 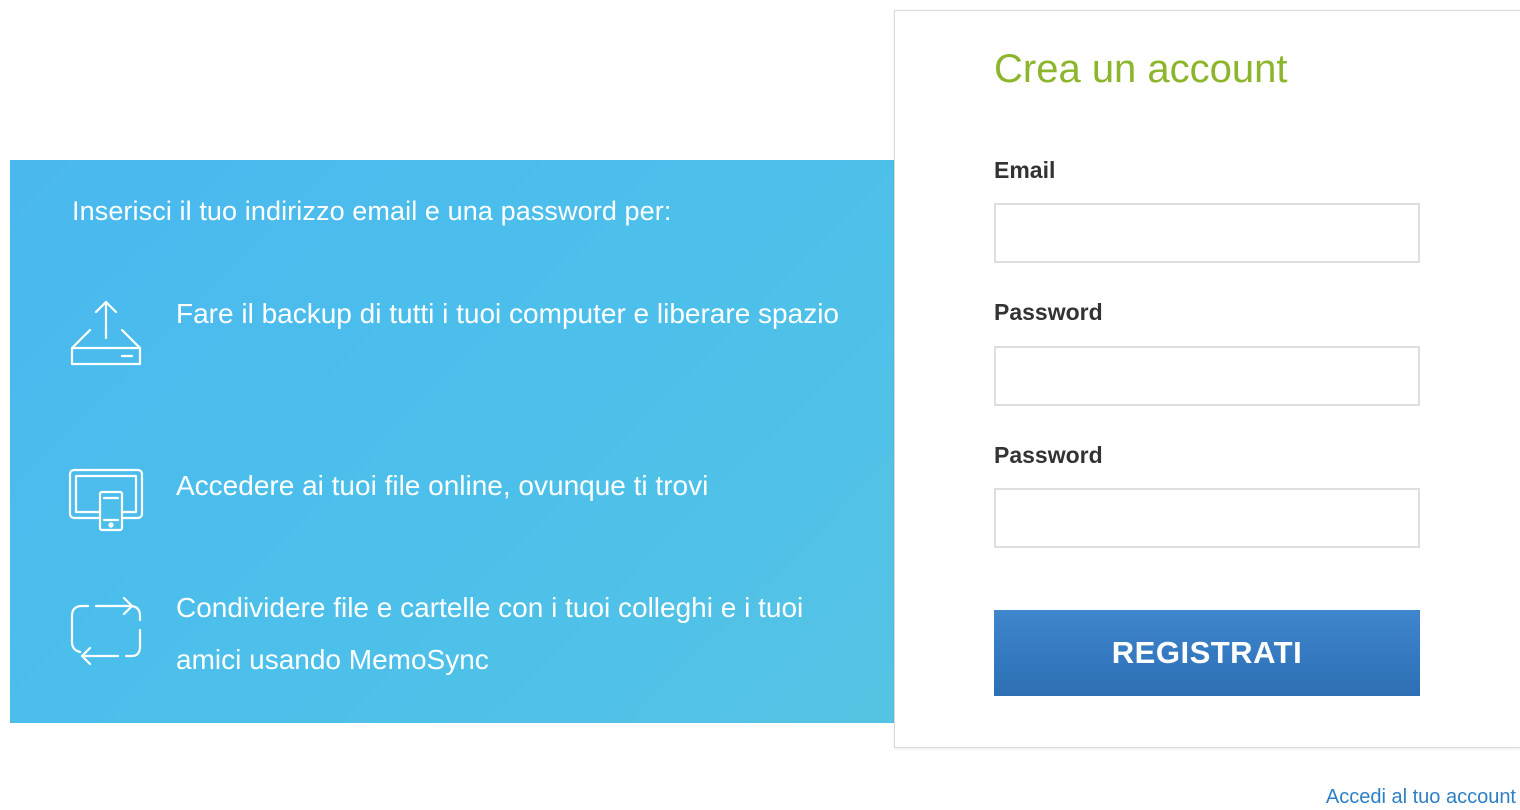 What do you see at coordinates (107, 631) in the screenshot?
I see `sync-icon` at bounding box center [107, 631].